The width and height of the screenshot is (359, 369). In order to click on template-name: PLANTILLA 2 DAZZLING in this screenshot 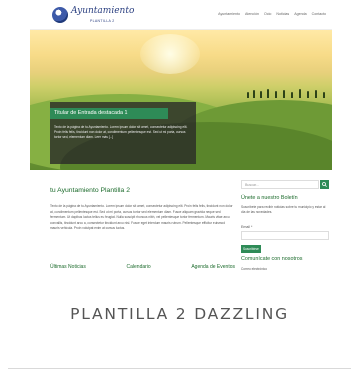, I will do `click(179, 314)`.